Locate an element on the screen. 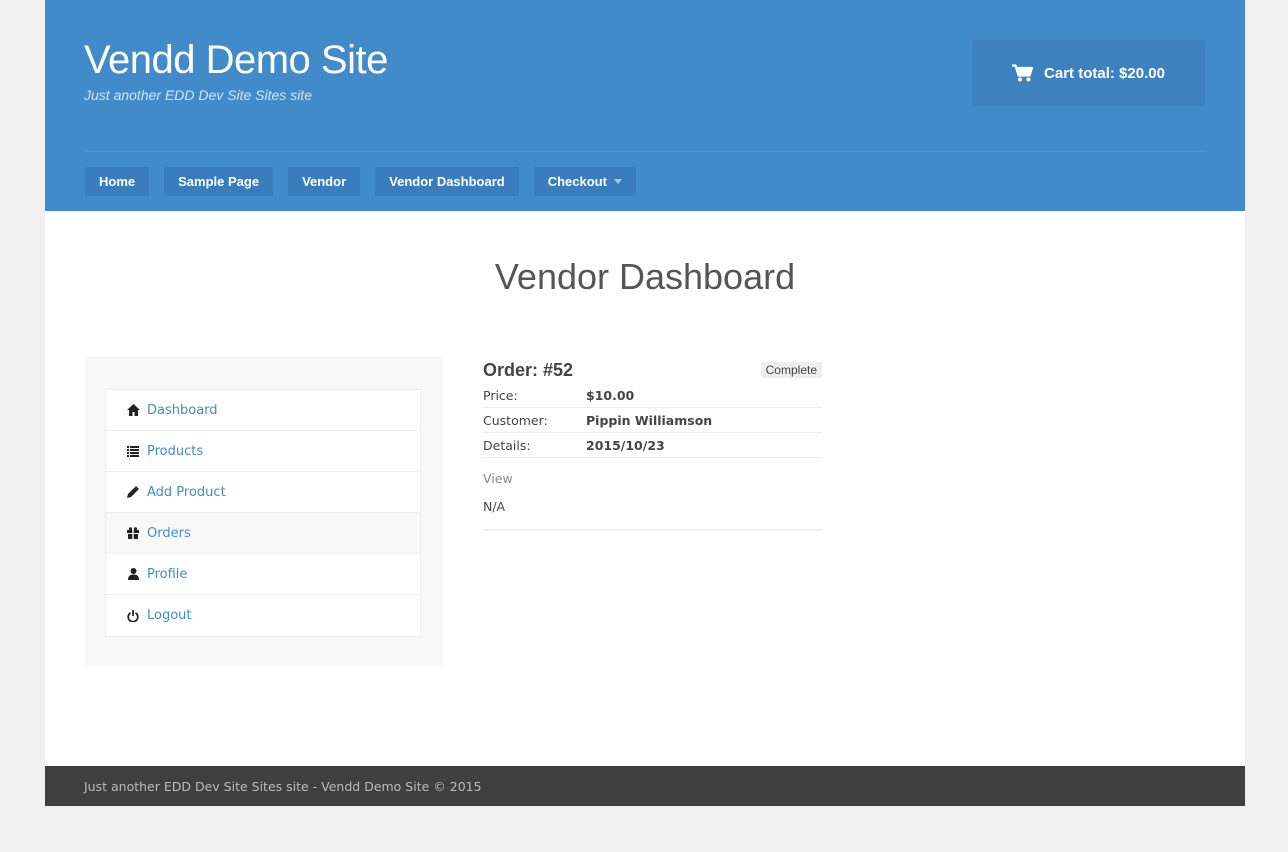 The width and height of the screenshot is (1288, 852). menu-item-profile: Profile is located at coordinates (263, 574).